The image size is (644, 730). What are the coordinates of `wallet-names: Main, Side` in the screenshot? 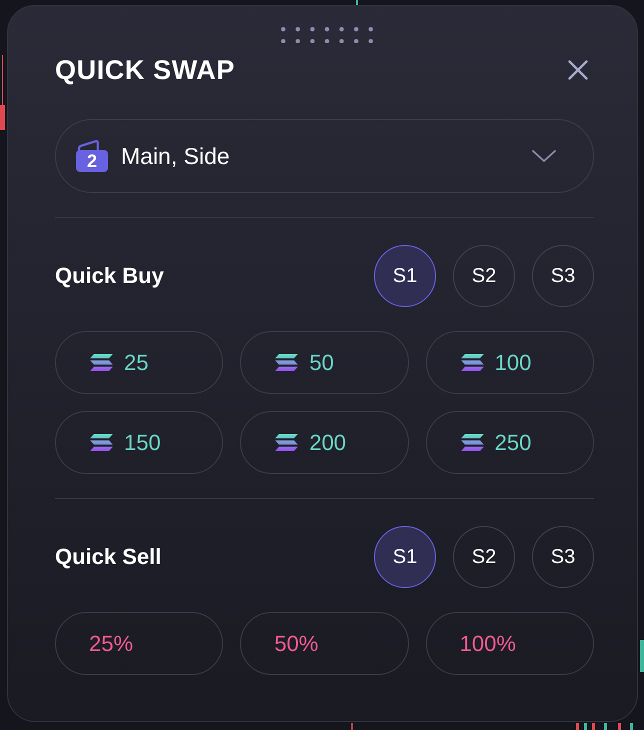 It's located at (175, 156).